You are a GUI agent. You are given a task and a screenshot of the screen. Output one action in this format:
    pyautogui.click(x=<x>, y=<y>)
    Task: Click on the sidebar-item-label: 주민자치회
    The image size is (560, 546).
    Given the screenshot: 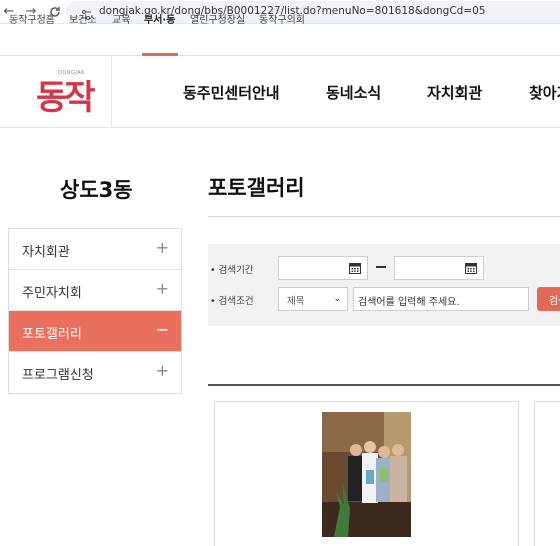 What is the action you would take?
    pyautogui.click(x=52, y=293)
    